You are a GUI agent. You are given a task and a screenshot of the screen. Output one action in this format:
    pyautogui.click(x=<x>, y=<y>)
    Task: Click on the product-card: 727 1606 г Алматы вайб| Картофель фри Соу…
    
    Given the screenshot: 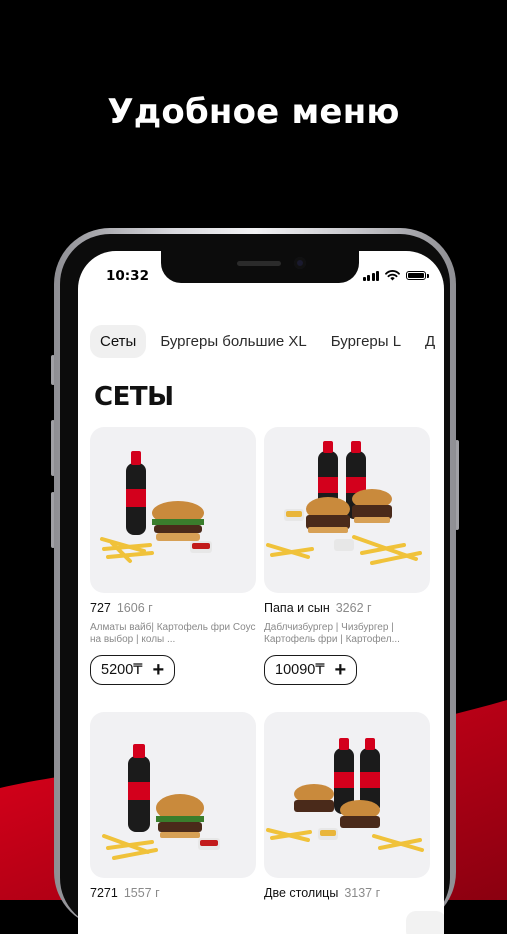 What is the action you would take?
    pyautogui.click(x=173, y=556)
    